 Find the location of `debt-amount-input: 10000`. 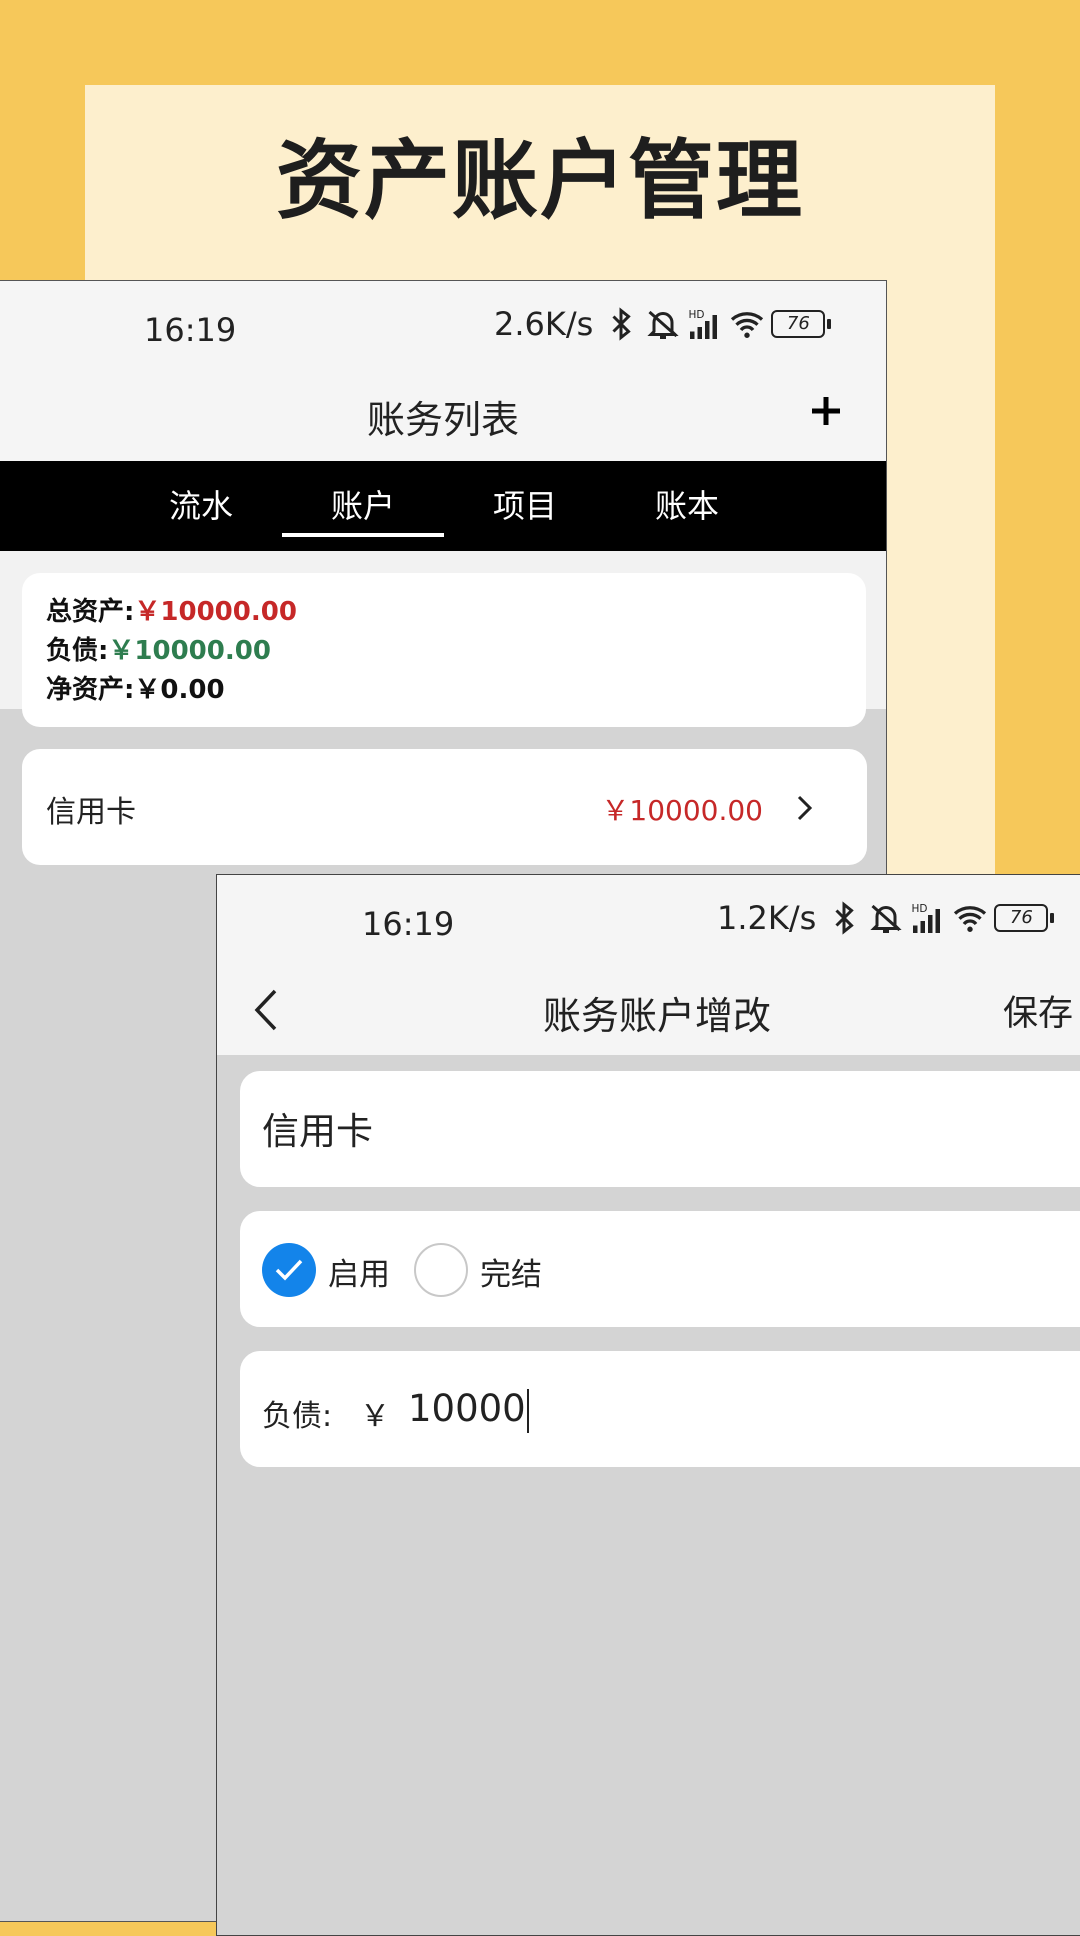

debt-amount-input: 10000 is located at coordinates (468, 1410).